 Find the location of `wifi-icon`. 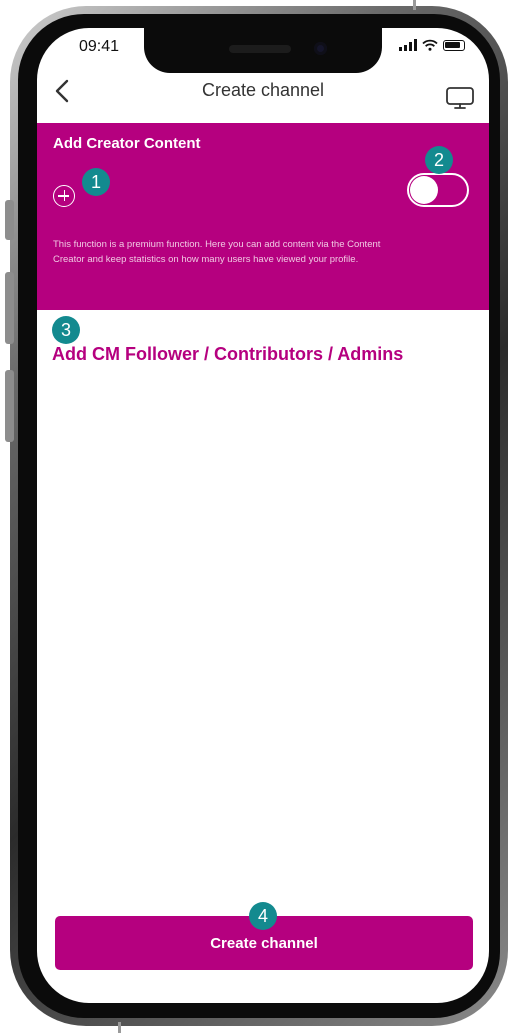

wifi-icon is located at coordinates (430, 45).